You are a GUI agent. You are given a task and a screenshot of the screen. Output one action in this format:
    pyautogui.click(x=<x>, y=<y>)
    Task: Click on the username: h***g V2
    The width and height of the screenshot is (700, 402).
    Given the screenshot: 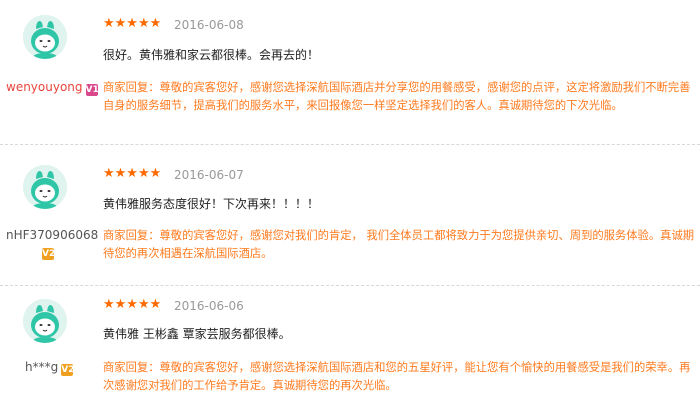 What is the action you would take?
    pyautogui.click(x=50, y=368)
    